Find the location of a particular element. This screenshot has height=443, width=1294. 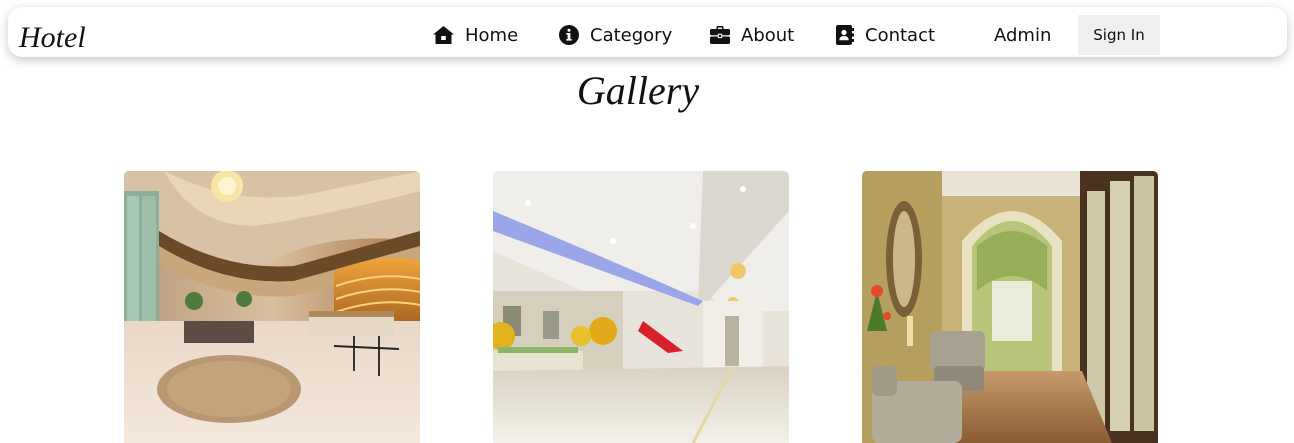

admin-link: Admin is located at coordinates (1022, 35).